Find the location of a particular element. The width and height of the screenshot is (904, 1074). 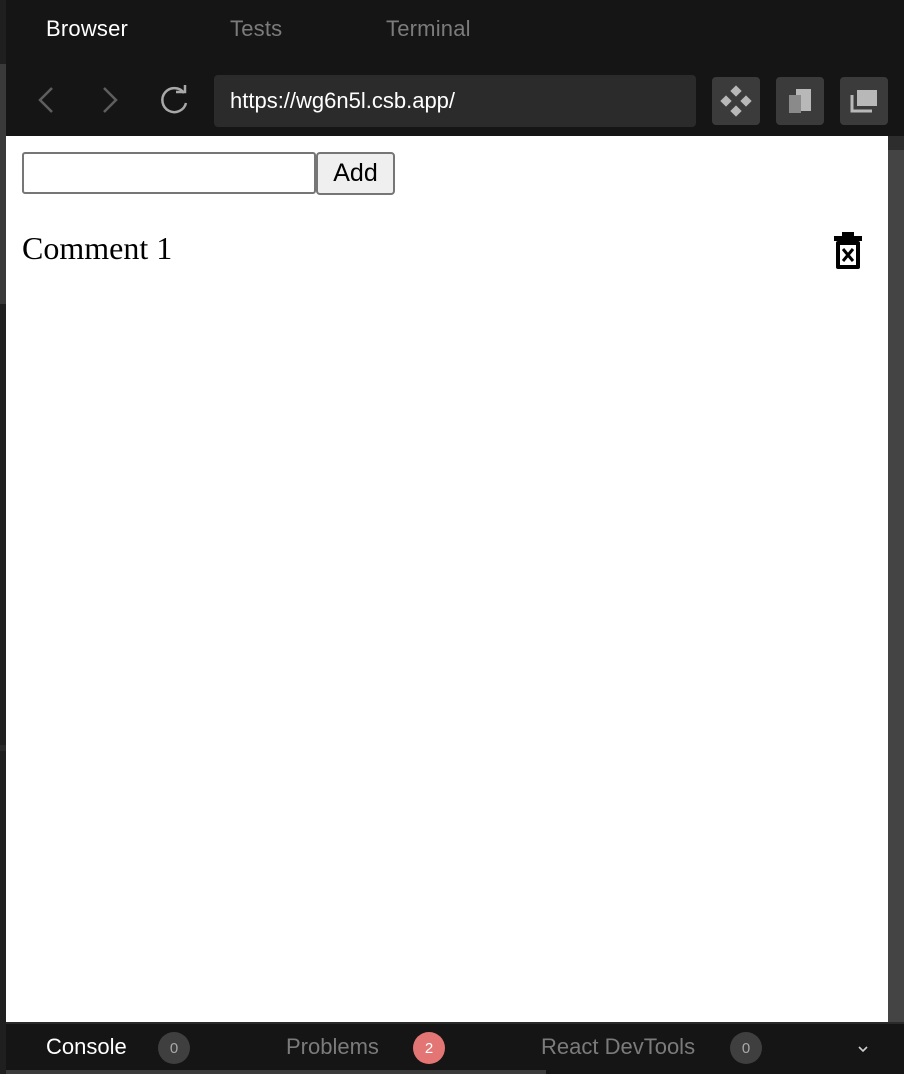

tab-browser: Browser is located at coordinates (87, 29).